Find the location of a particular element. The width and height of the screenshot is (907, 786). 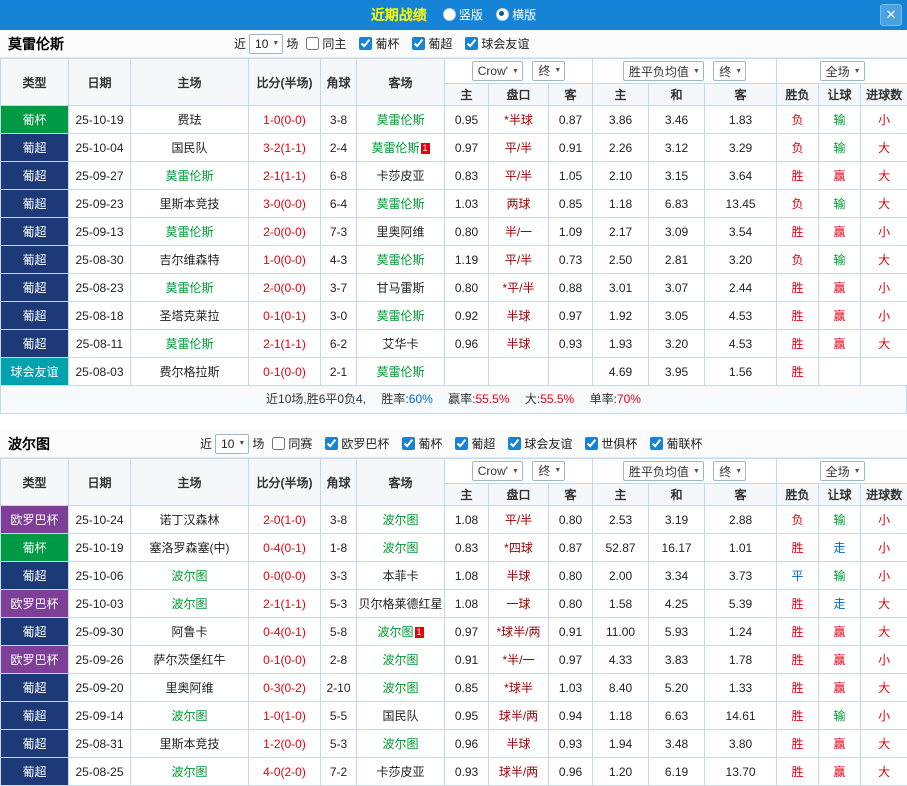

home-team-cell: 塞洛罗森塞(中) is located at coordinates (190, 548).